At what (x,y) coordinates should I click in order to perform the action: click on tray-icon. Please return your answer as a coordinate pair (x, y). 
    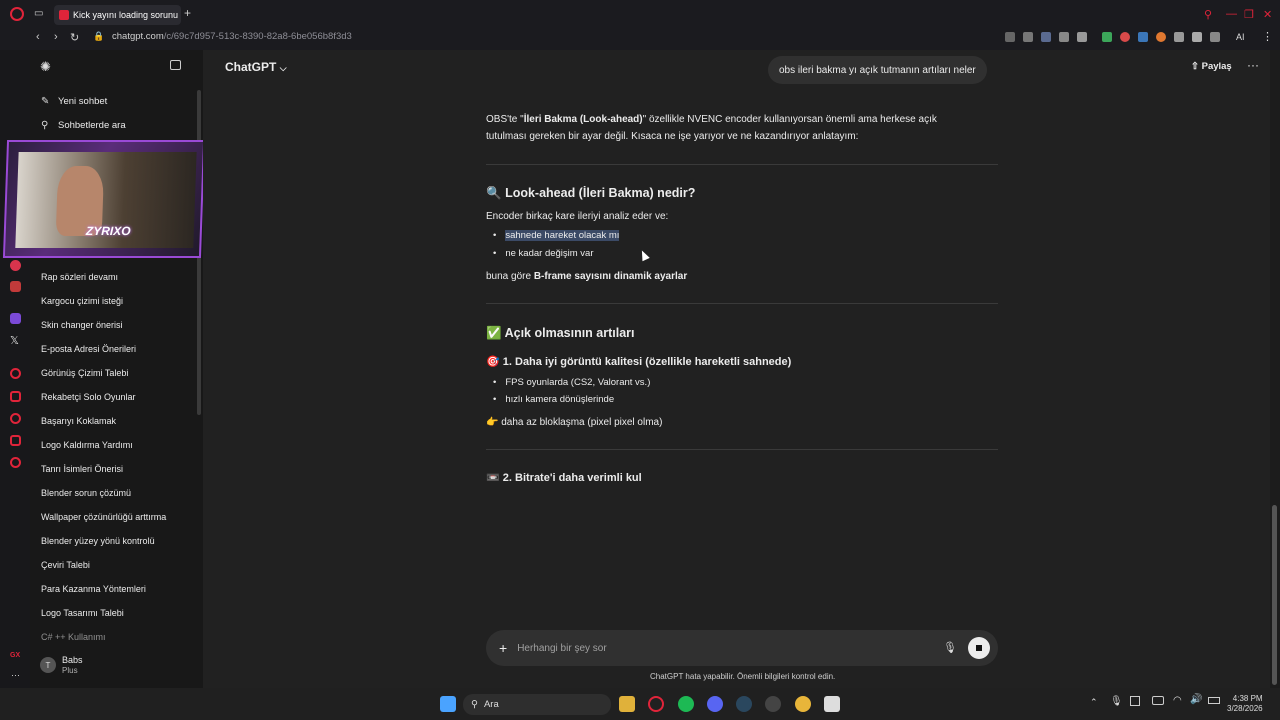
    Looking at the image, I should click on (1135, 701).